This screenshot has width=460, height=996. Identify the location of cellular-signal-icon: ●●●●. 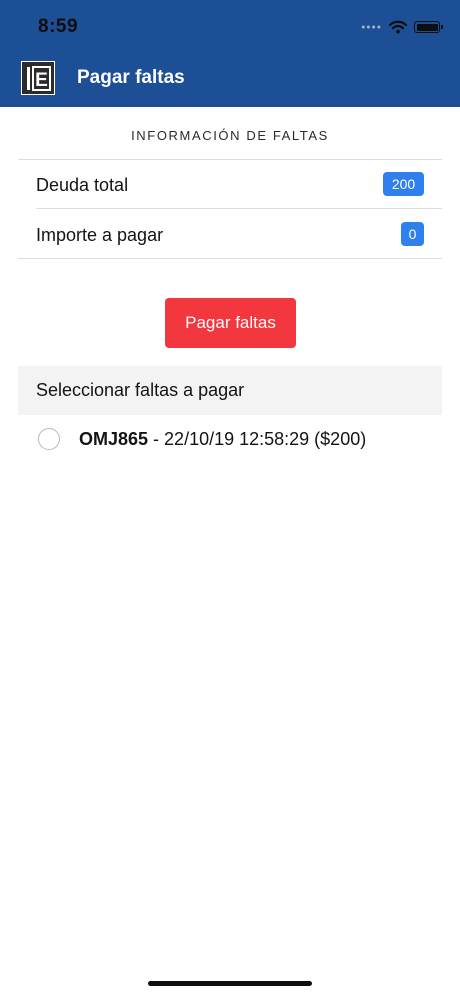
(371, 27).